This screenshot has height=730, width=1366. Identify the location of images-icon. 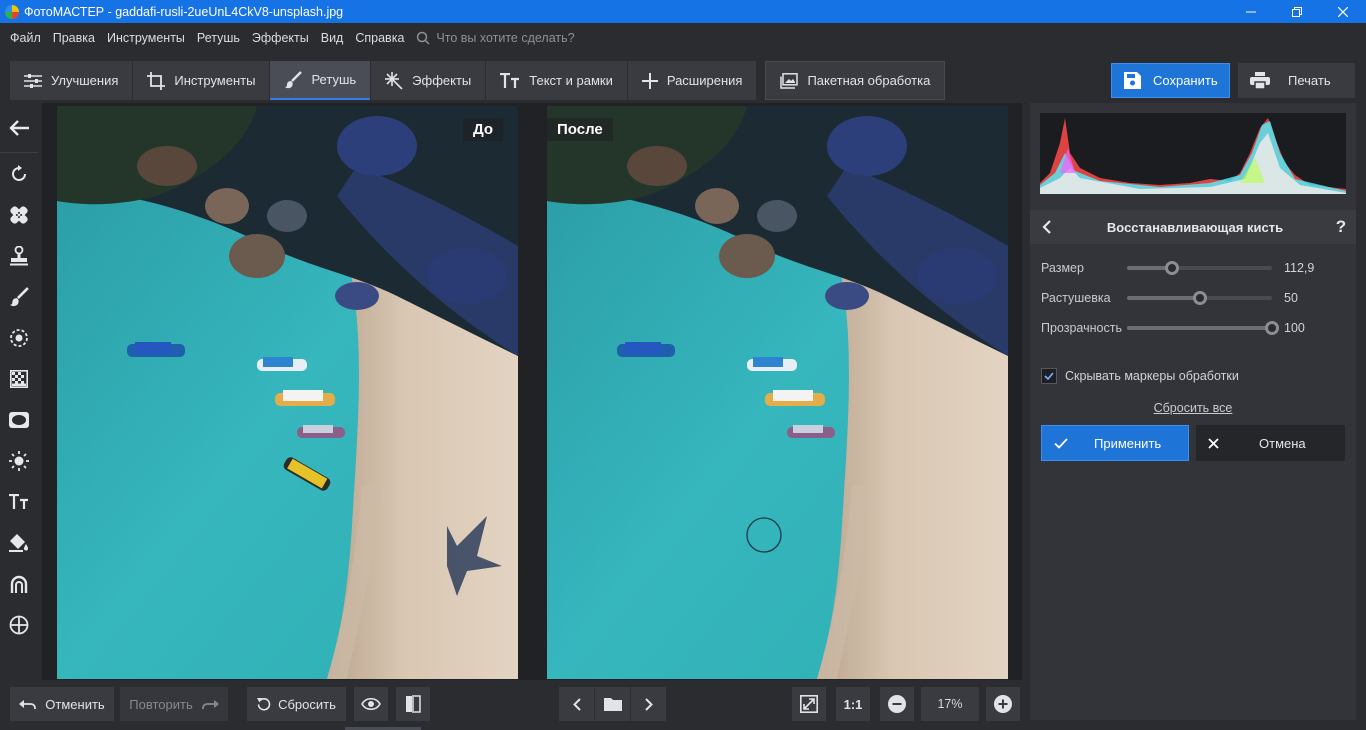
(789, 80).